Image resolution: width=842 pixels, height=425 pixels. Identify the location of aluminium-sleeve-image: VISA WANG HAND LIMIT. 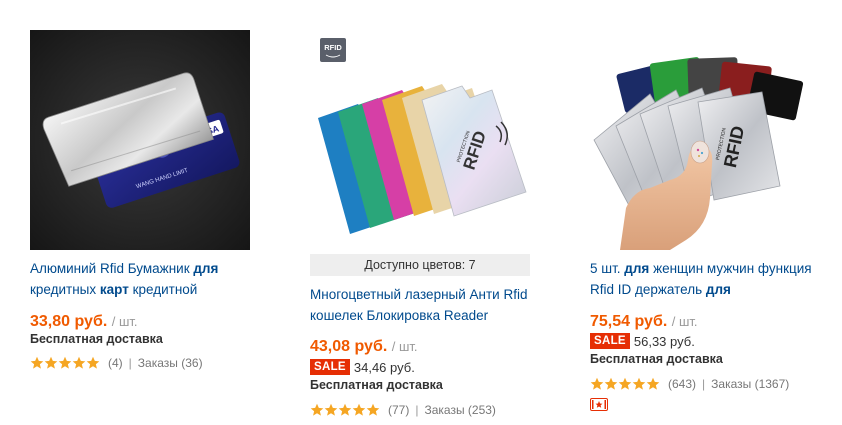
(140, 140).